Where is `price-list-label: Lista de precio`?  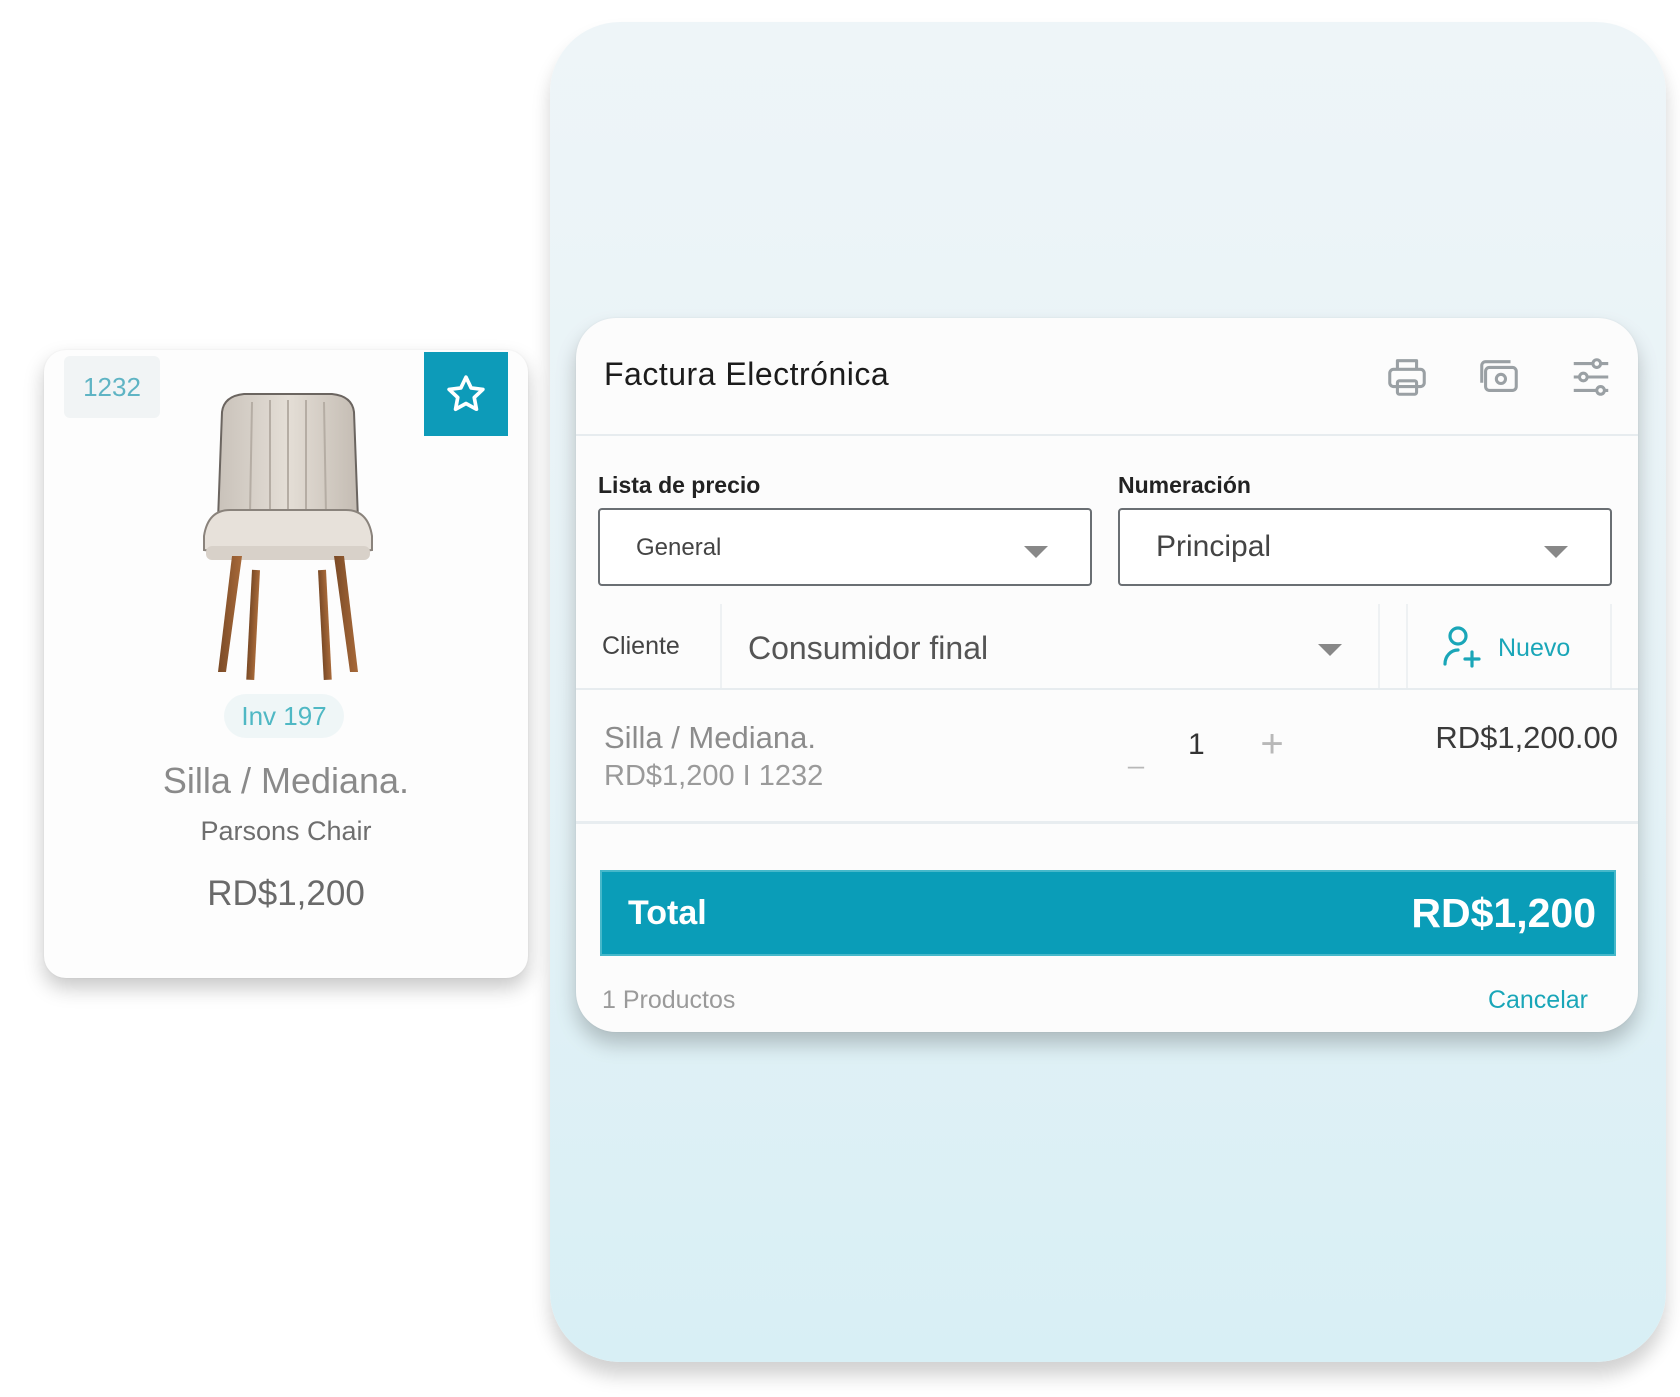
price-list-label: Lista de precio is located at coordinates (679, 485).